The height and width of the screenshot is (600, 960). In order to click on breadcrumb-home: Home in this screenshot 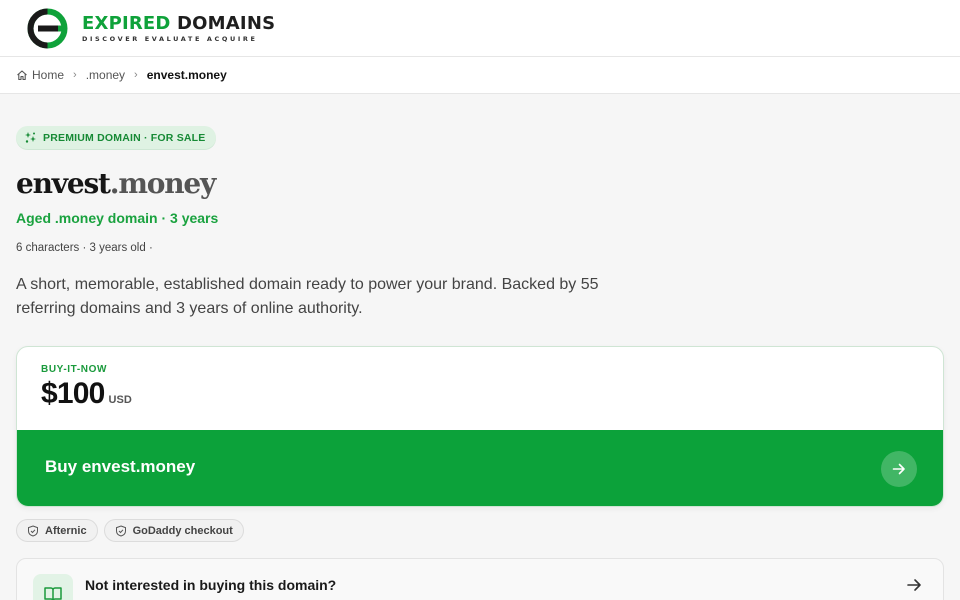, I will do `click(40, 75)`.